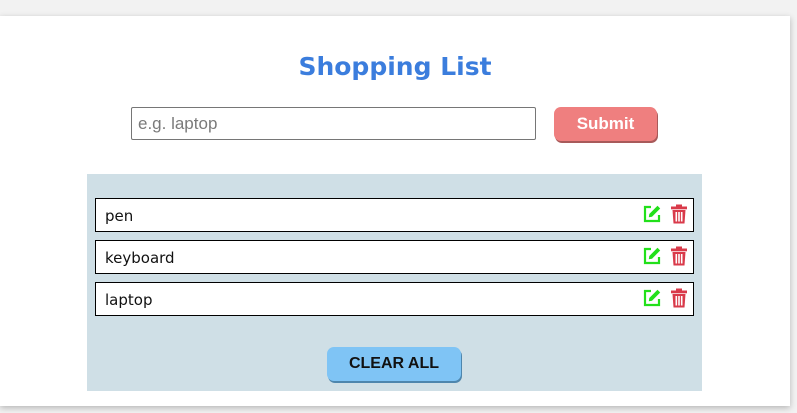  Describe the element at coordinates (394, 299) in the screenshot. I see `list-item: laptop` at that location.